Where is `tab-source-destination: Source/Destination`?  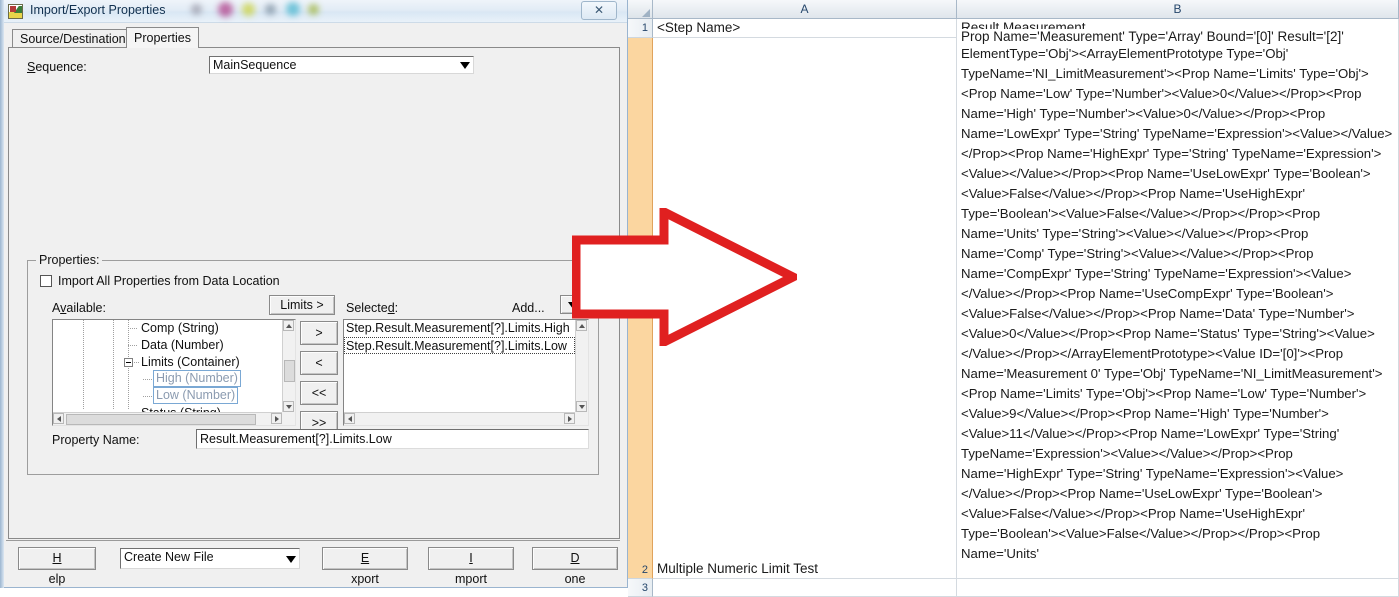
tab-source-destination: Source/Destination is located at coordinates (73, 38).